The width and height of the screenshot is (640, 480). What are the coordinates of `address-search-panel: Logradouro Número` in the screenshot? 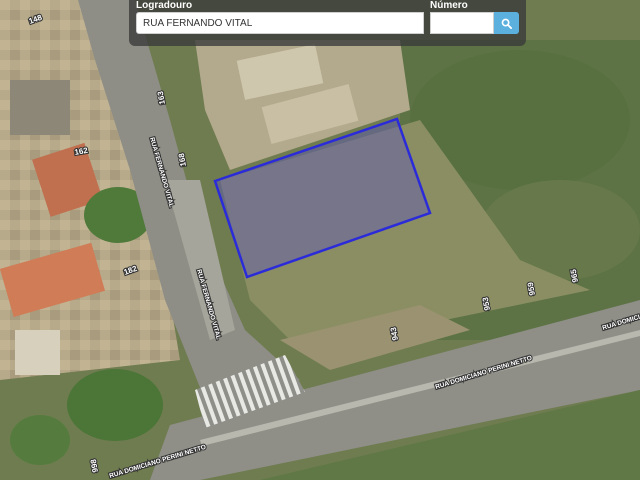 It's located at (327, 23).